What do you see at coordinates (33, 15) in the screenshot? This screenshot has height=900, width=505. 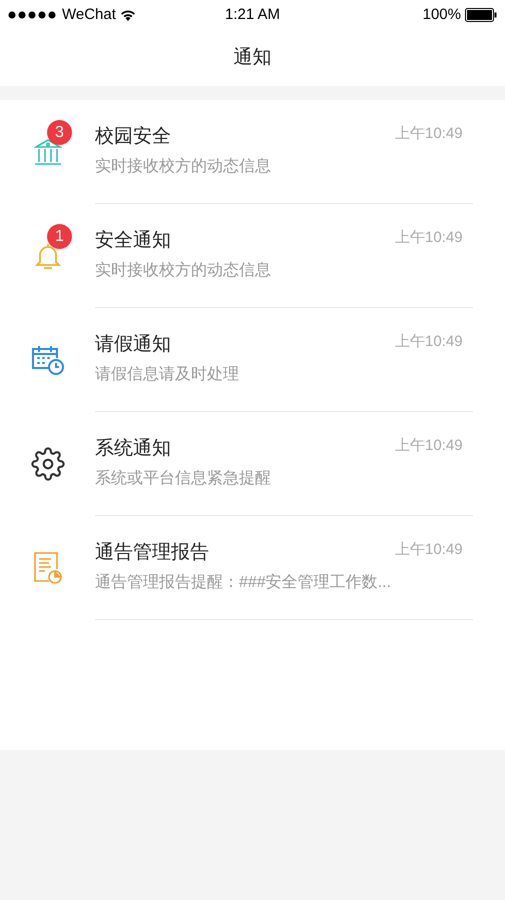 I see `signal-icon` at bounding box center [33, 15].